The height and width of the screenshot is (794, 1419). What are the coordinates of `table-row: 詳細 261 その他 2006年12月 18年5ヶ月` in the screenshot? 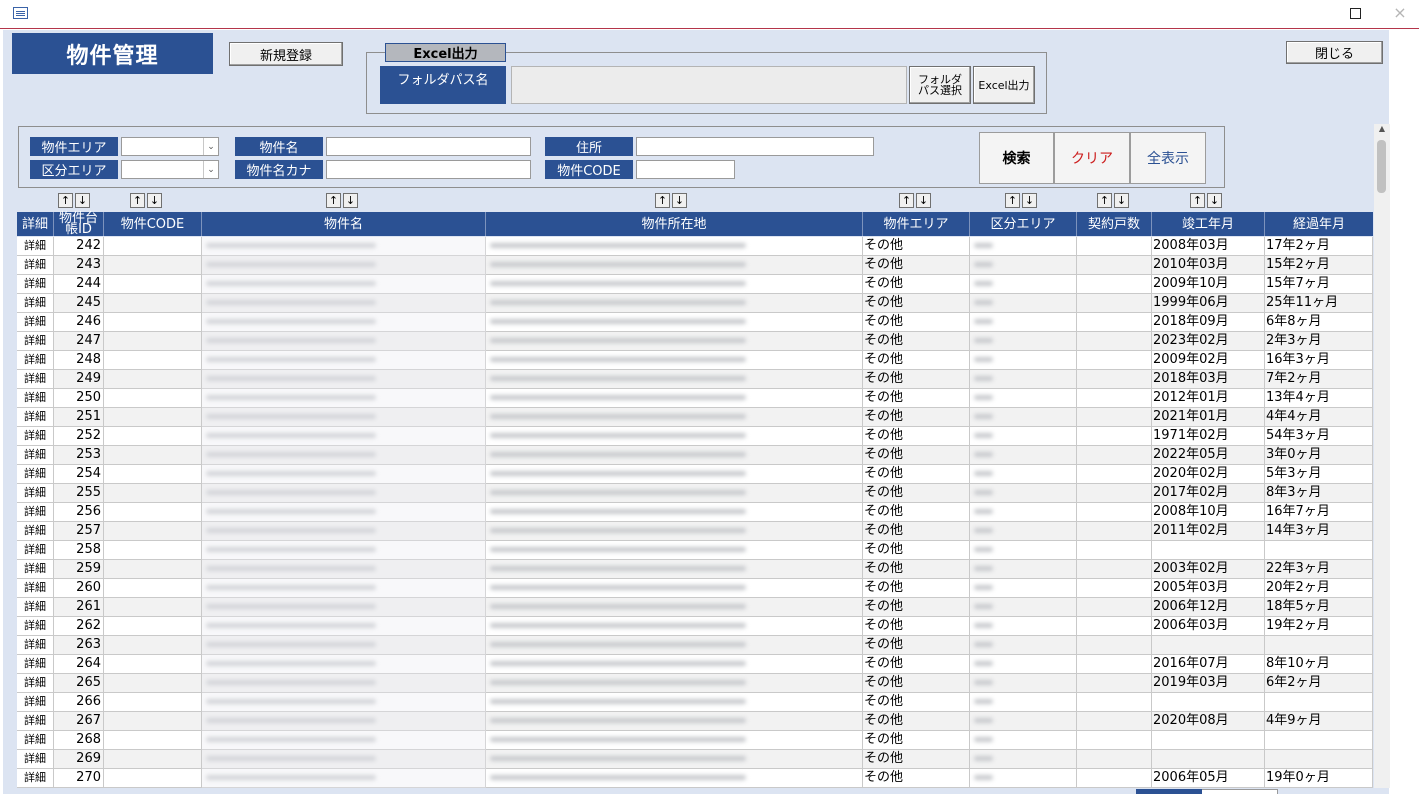 It's located at (695, 607).